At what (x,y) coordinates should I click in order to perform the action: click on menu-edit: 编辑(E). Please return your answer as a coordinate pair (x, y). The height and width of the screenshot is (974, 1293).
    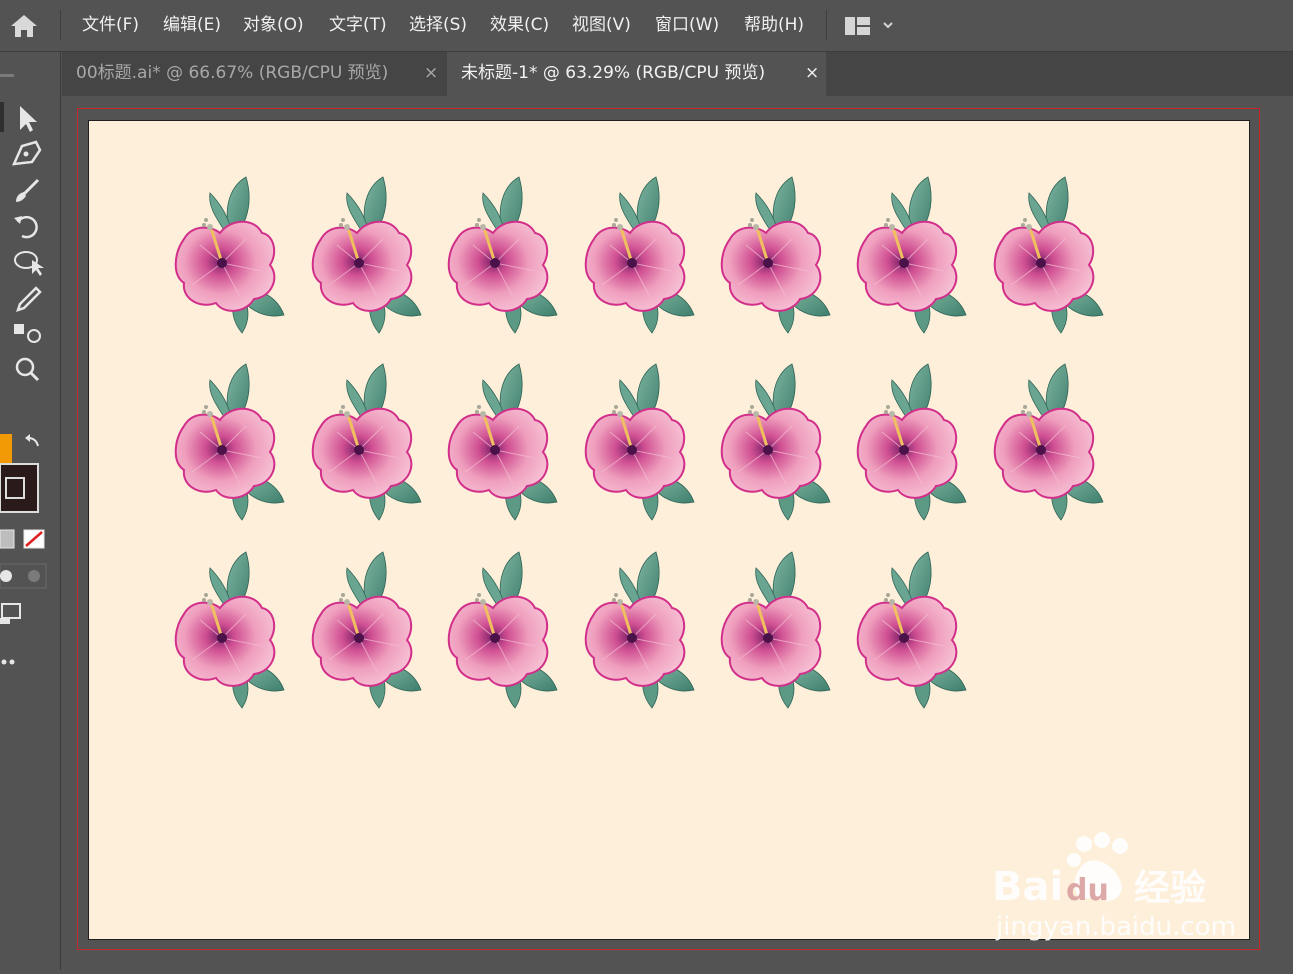
    Looking at the image, I should click on (192, 25).